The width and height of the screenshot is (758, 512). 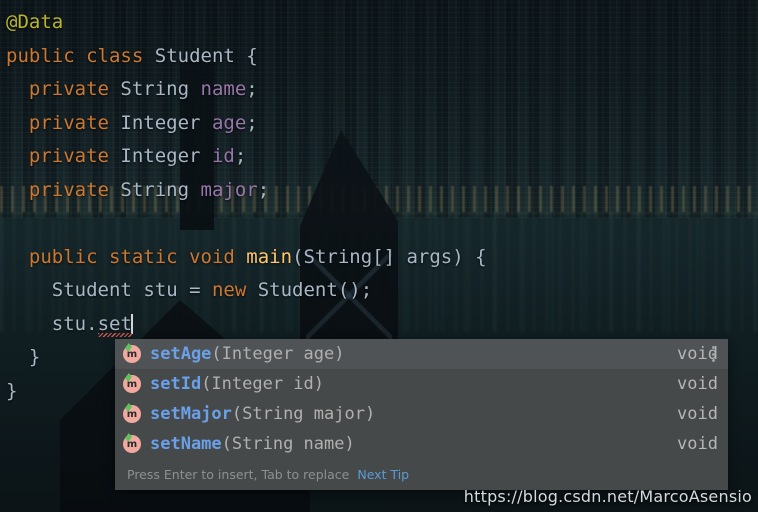 I want to click on code-token: static, so click(x=143, y=256).